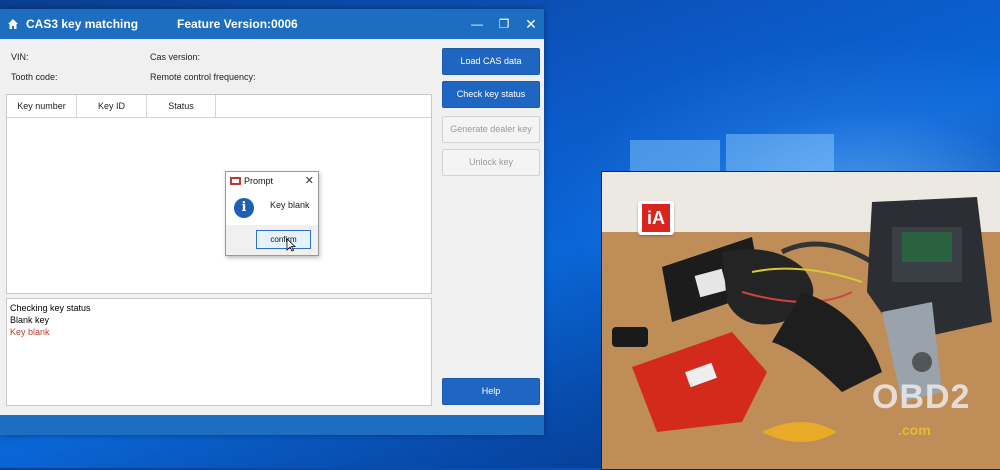  Describe the element at coordinates (491, 61) in the screenshot. I see `load-cas-data-button: Load CAS data` at that location.